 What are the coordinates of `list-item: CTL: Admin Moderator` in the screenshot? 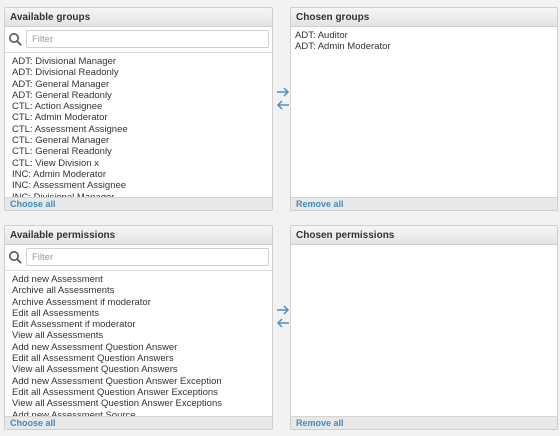 It's located at (142, 117).